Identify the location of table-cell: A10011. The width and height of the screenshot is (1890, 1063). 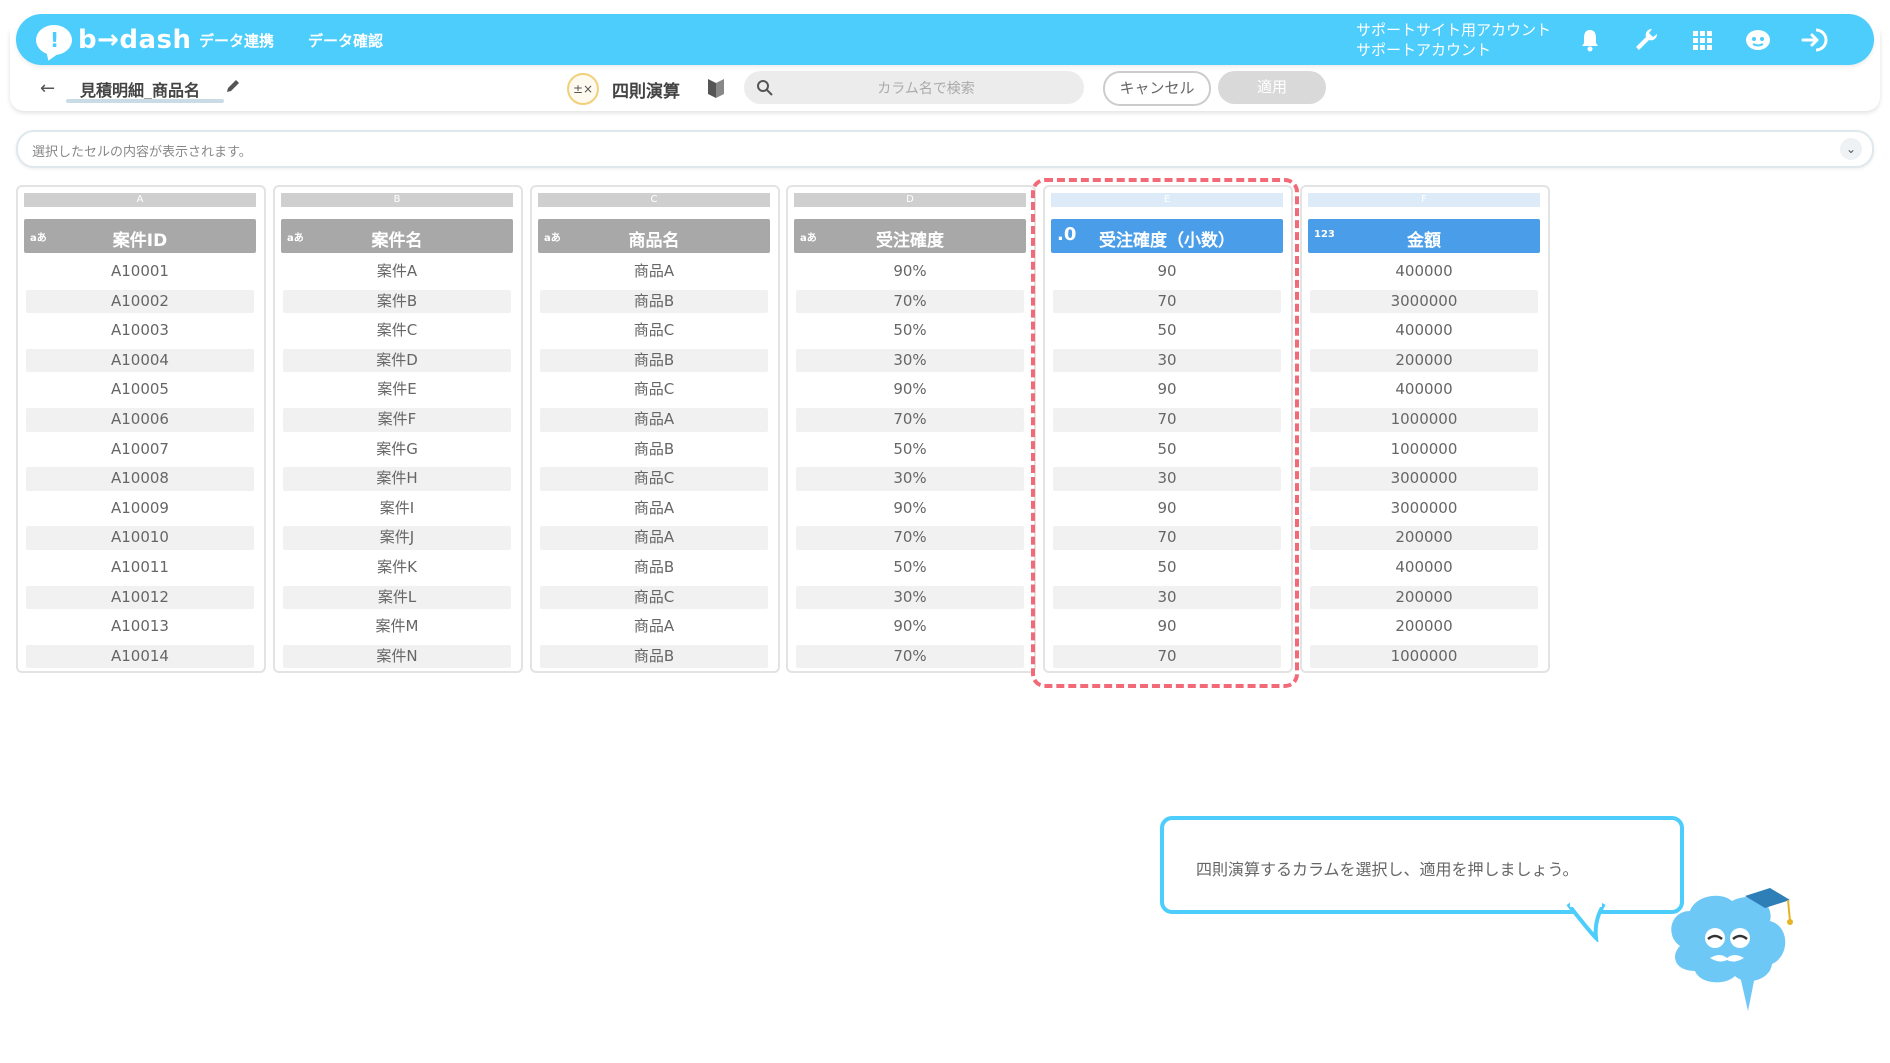
(140, 568).